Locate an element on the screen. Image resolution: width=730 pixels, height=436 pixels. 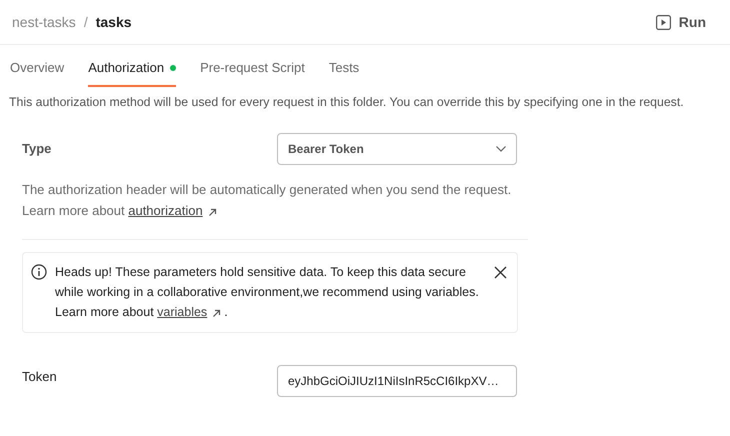
tab: Pre-request Script is located at coordinates (252, 67).